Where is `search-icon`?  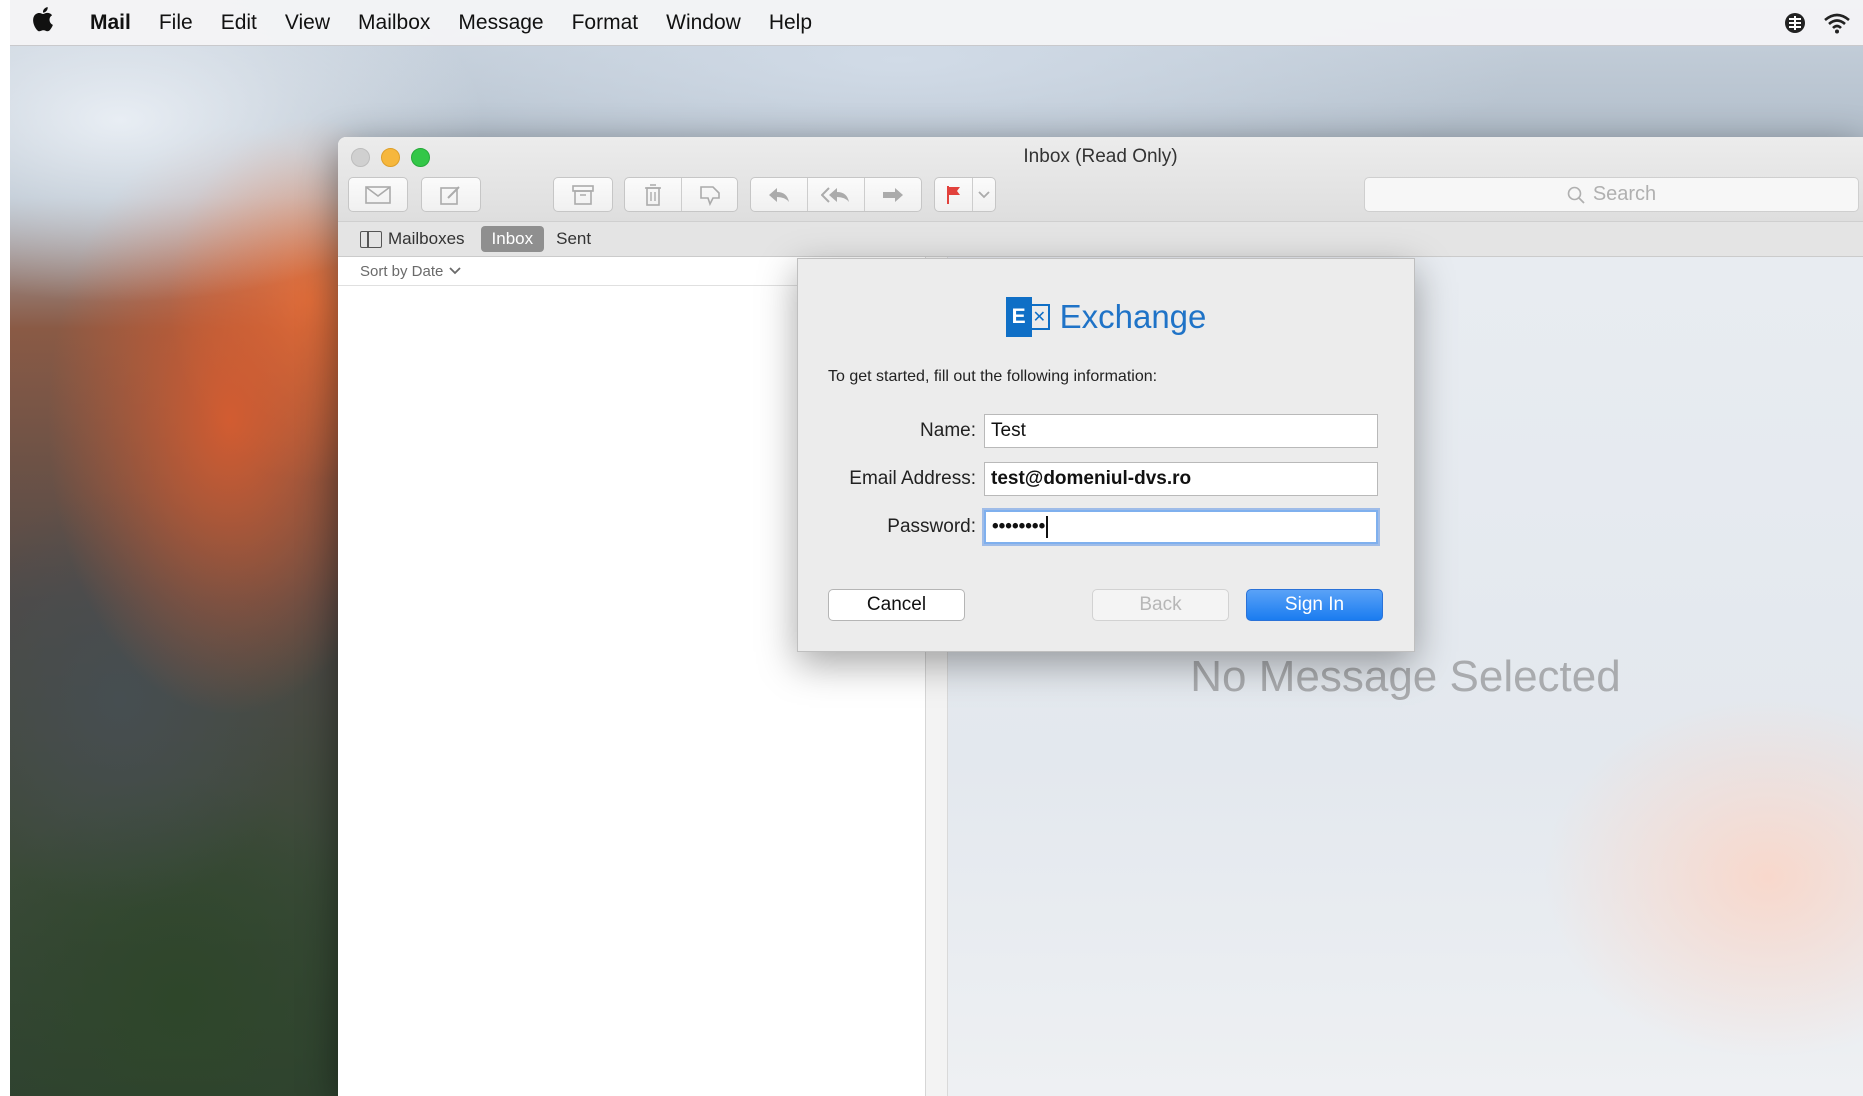
search-icon is located at coordinates (1576, 195).